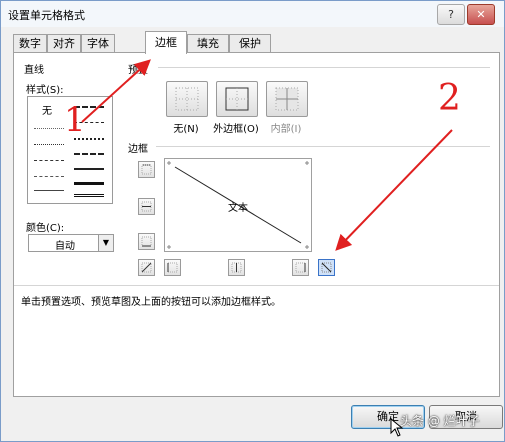 The image size is (505, 442). I want to click on close-icon: ✕, so click(481, 14).